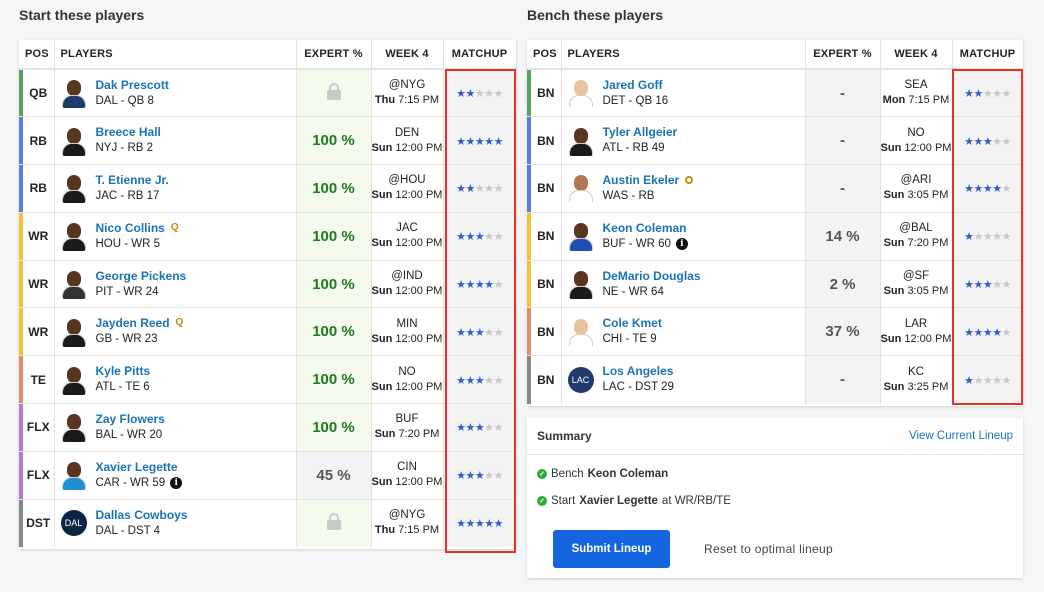  What do you see at coordinates (633, 85) in the screenshot?
I see `player-name-link: Jared Goff` at bounding box center [633, 85].